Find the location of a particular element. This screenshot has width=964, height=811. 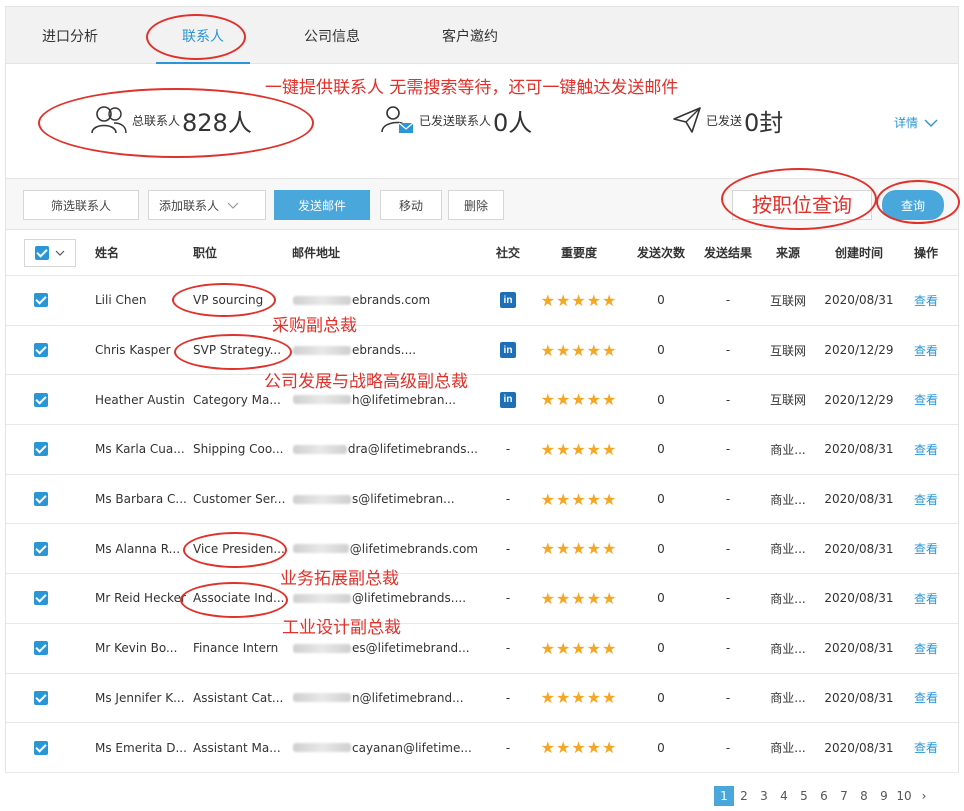

page-button: 9 is located at coordinates (884, 796).